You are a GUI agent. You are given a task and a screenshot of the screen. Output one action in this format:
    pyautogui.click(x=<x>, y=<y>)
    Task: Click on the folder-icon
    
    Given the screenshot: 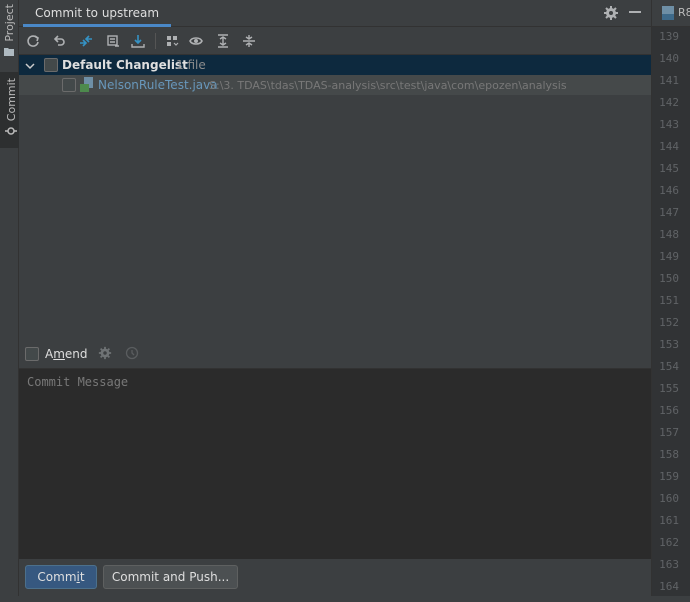 What is the action you would take?
    pyautogui.click(x=9, y=52)
    